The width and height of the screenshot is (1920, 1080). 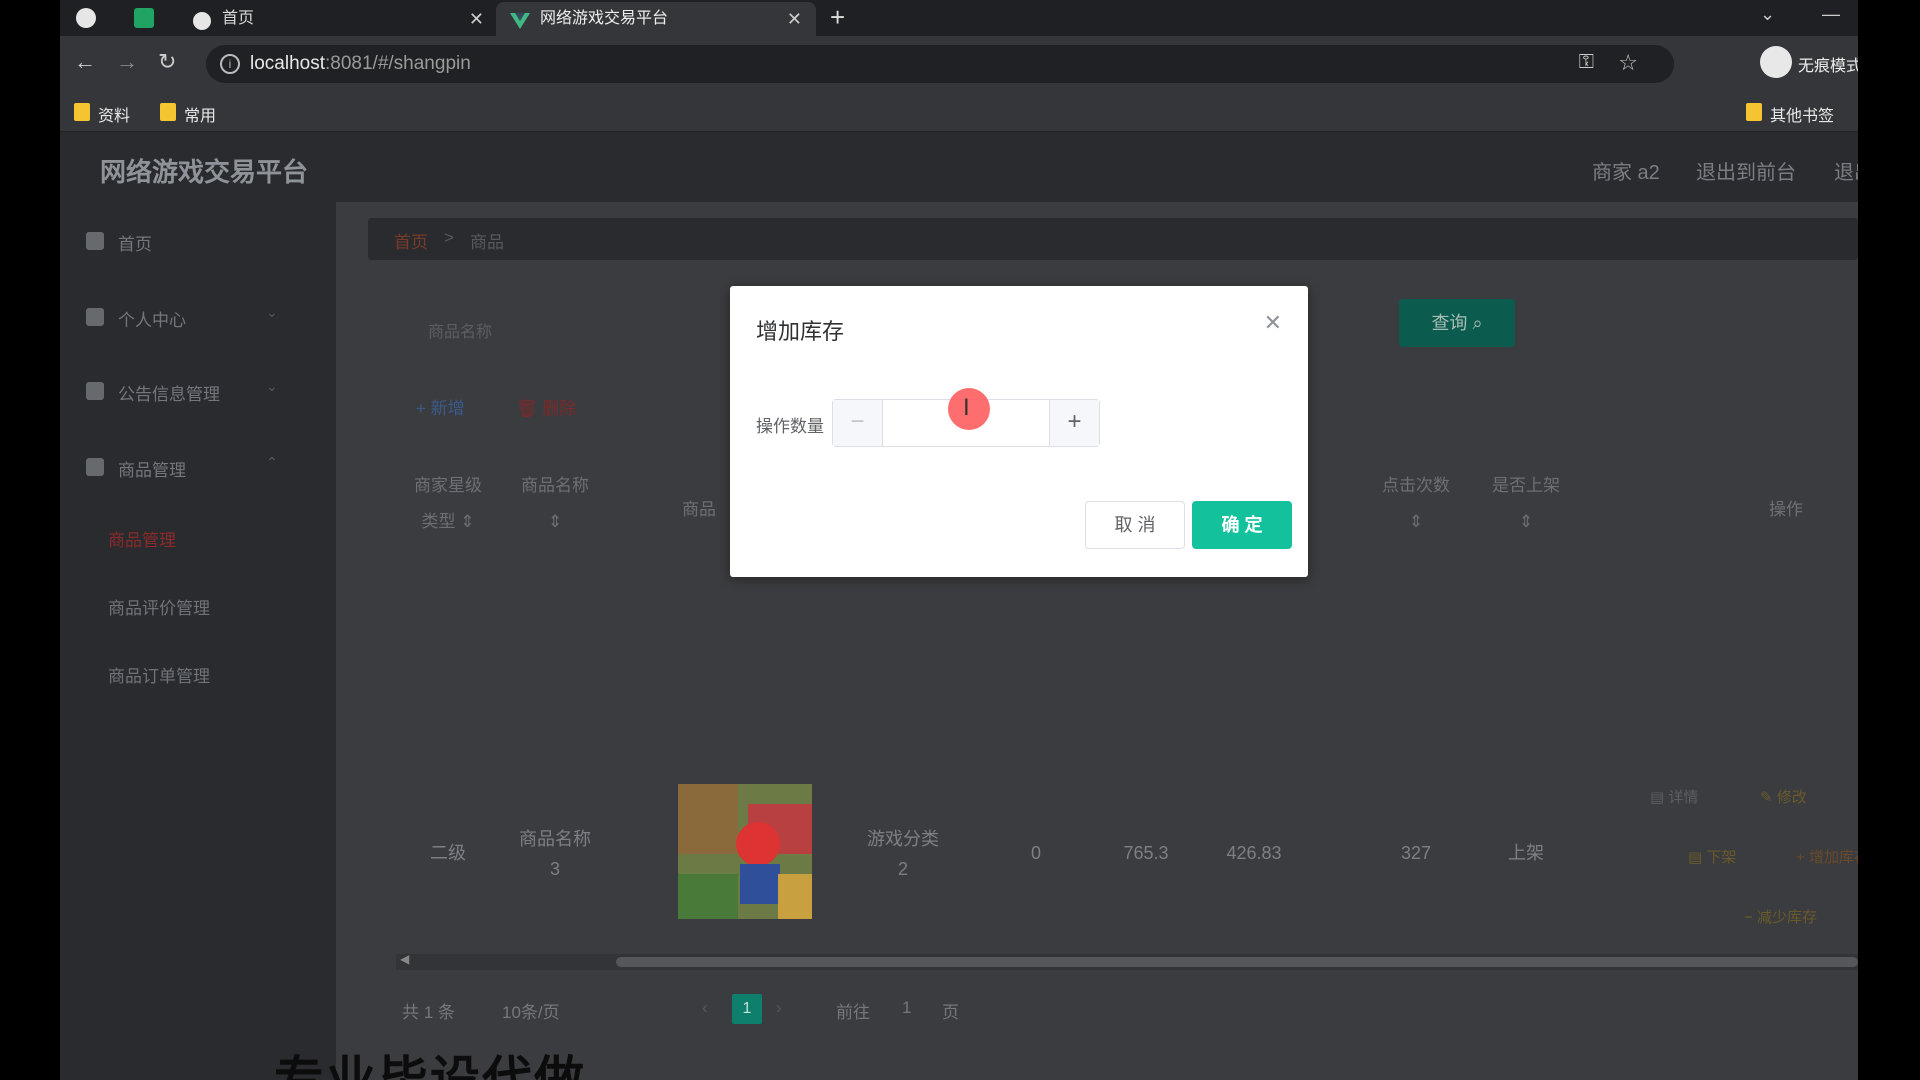 What do you see at coordinates (1783, 796) in the screenshot?
I see `edit-button: ✎ 修改` at bounding box center [1783, 796].